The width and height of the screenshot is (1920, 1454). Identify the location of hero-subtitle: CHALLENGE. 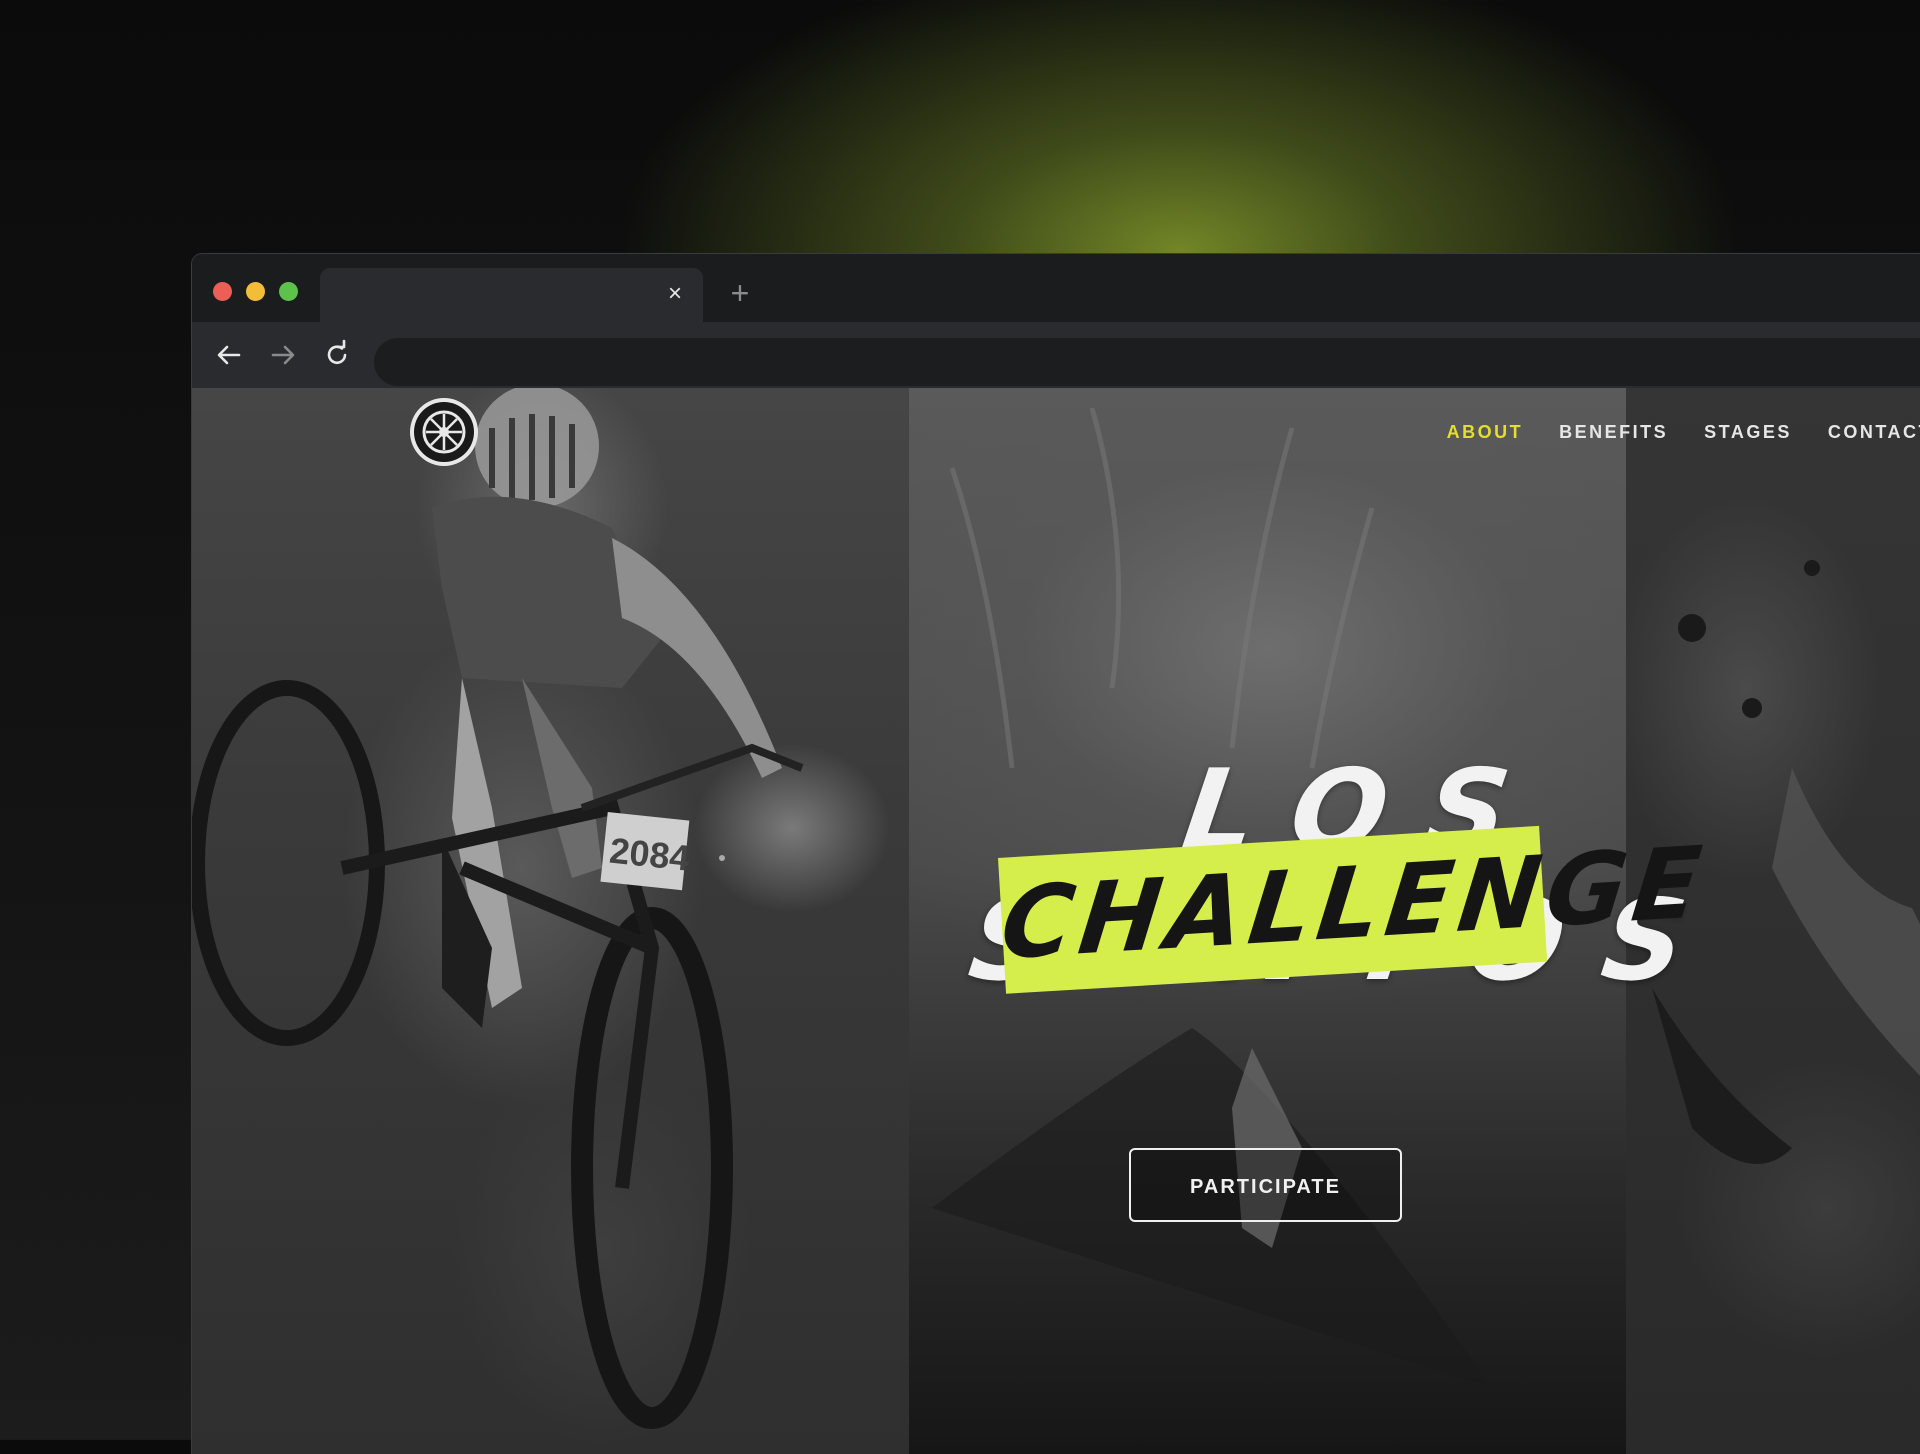
(1354, 904).